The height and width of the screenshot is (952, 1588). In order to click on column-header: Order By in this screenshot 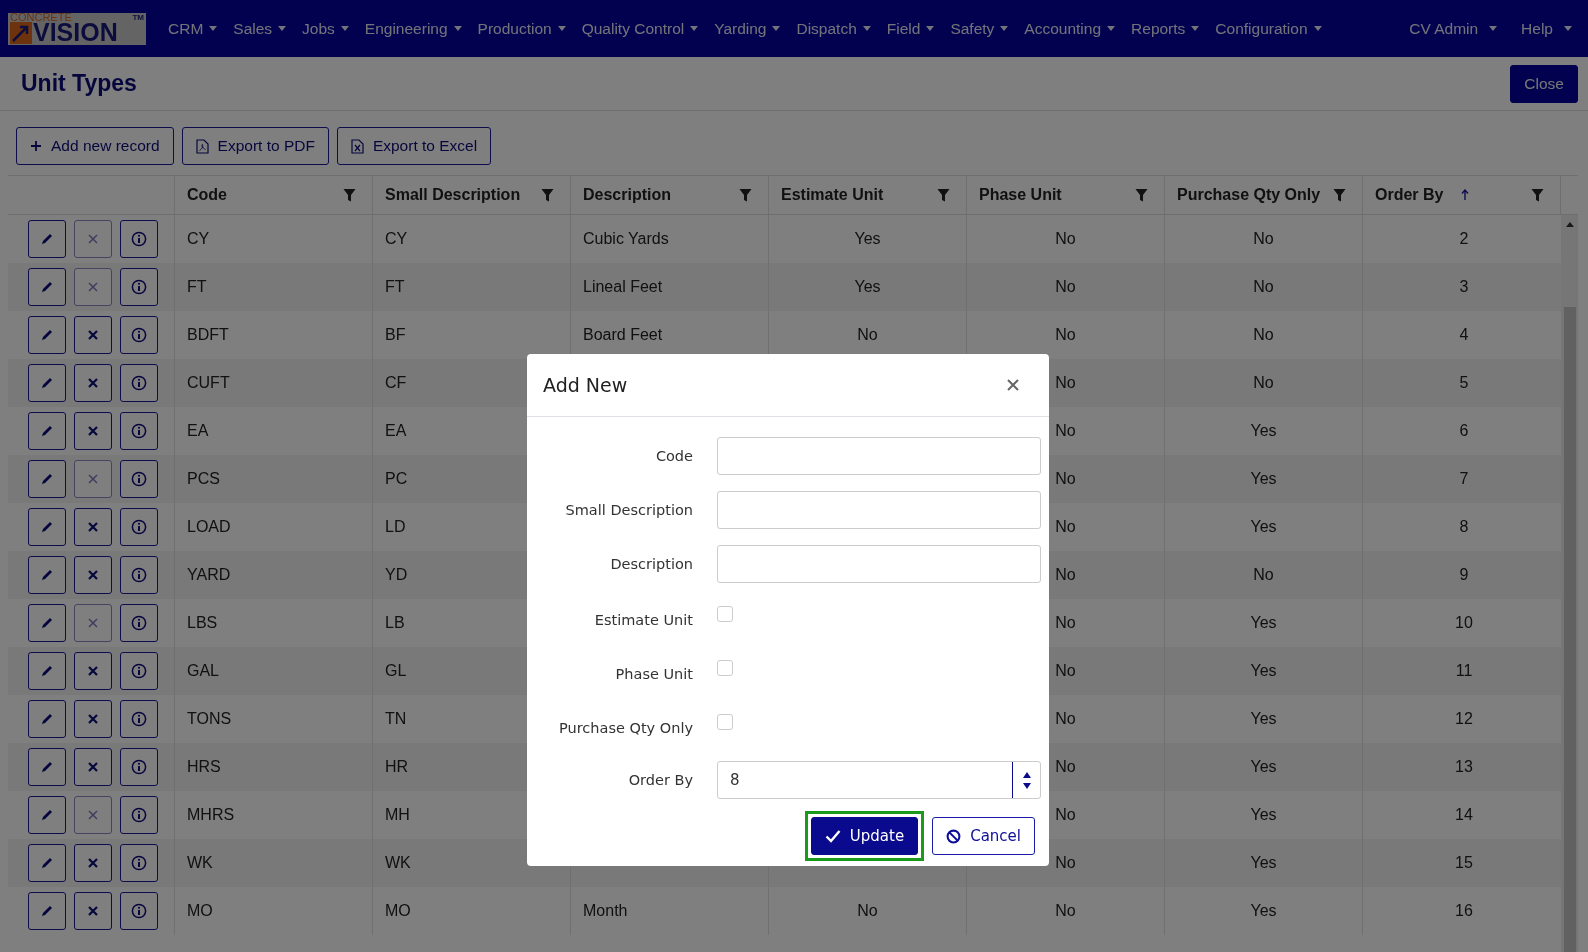, I will do `click(1461, 195)`.